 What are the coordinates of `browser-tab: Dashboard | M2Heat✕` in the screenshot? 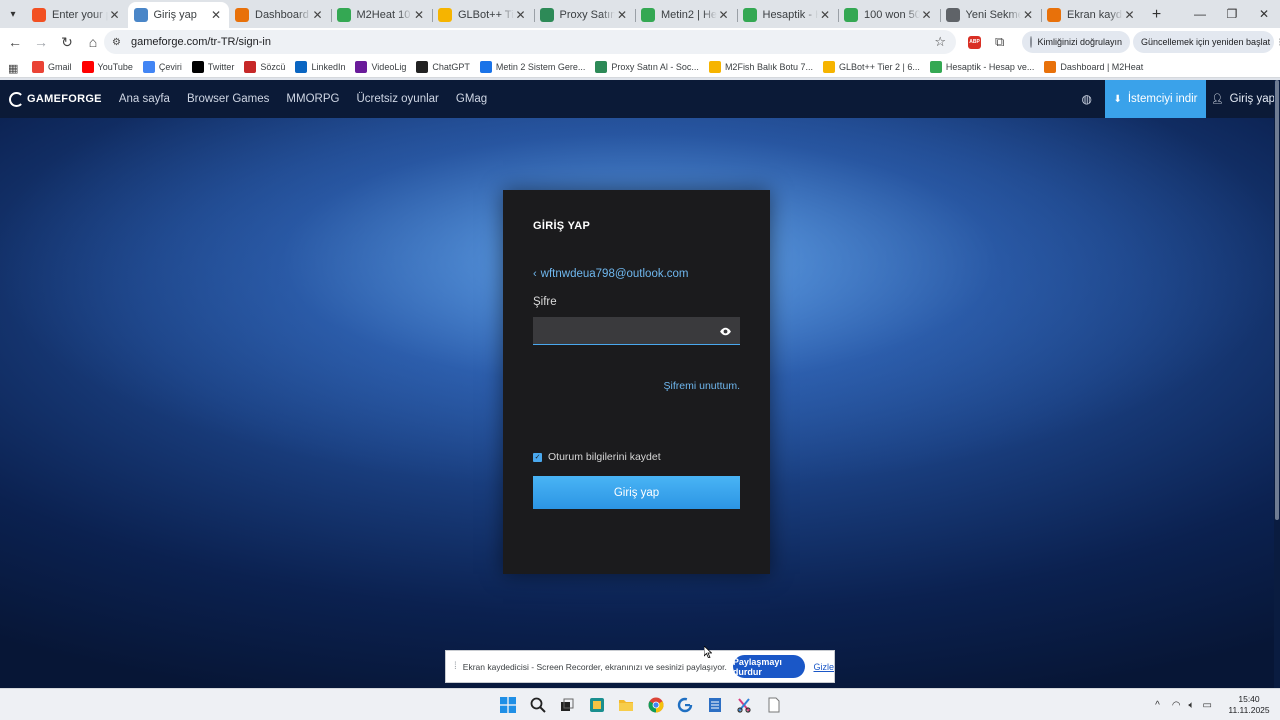 It's located at (280, 15).